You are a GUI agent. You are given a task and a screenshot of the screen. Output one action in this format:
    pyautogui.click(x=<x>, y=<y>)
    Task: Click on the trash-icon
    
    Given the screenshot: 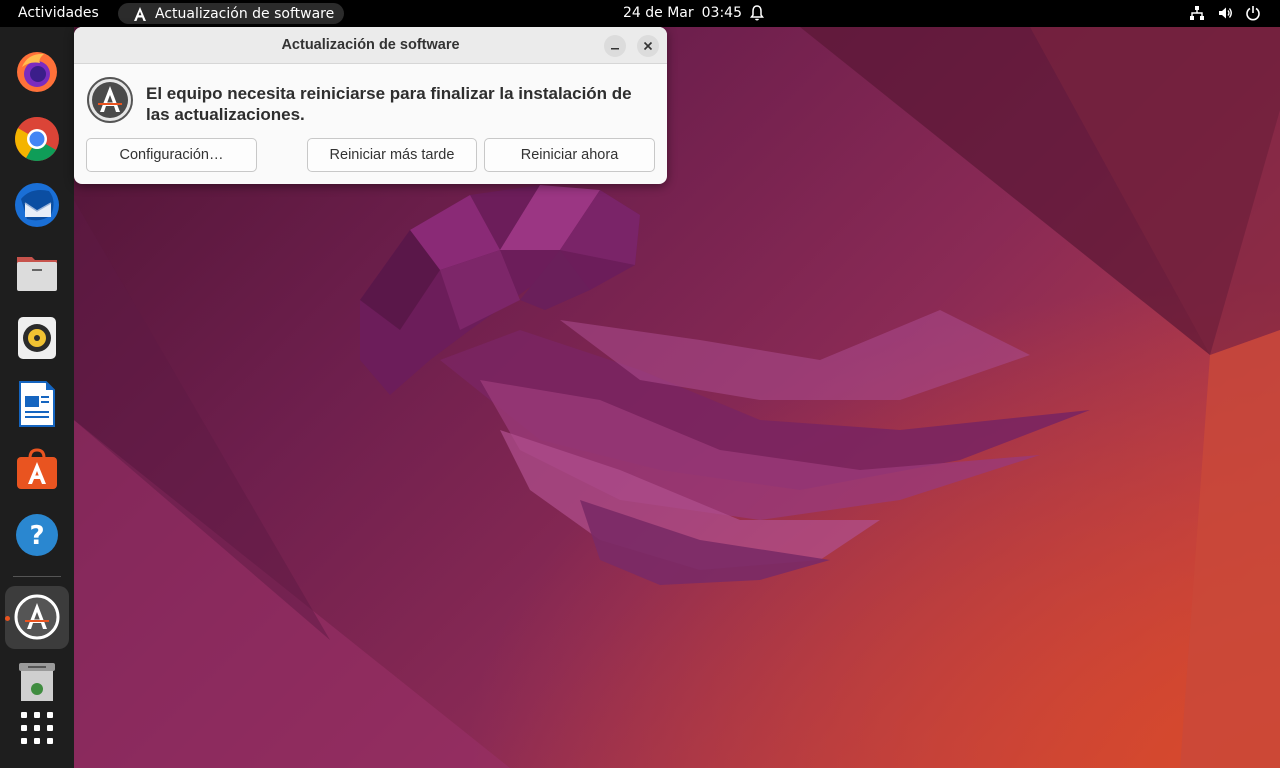 What is the action you would take?
    pyautogui.click(x=37, y=682)
    